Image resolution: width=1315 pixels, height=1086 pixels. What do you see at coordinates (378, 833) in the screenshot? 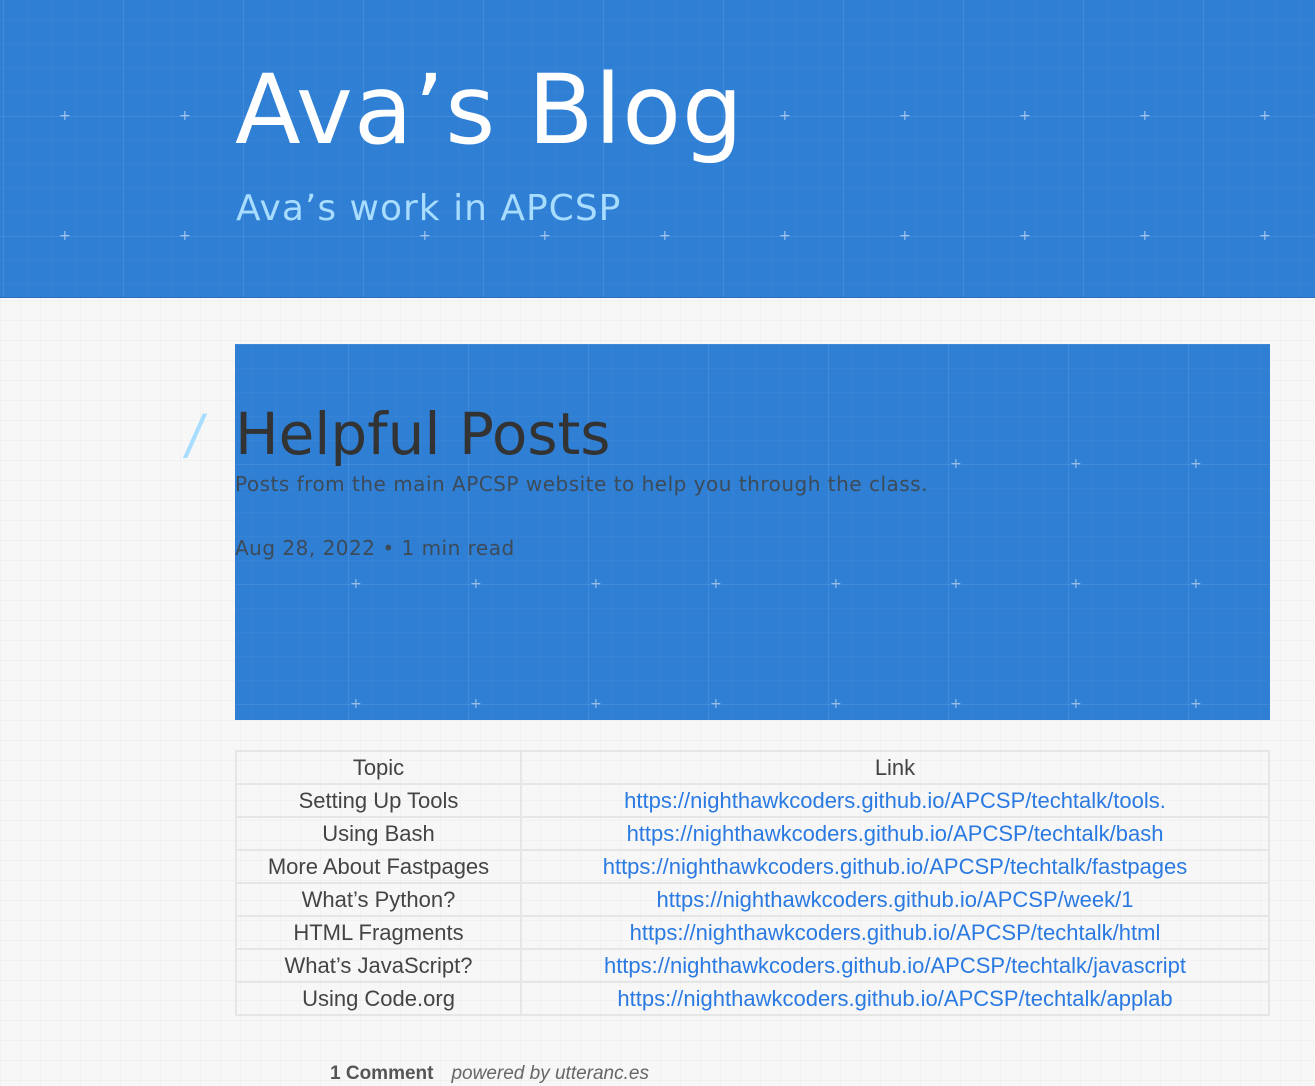
I see `topic-cell: Using Bash` at bounding box center [378, 833].